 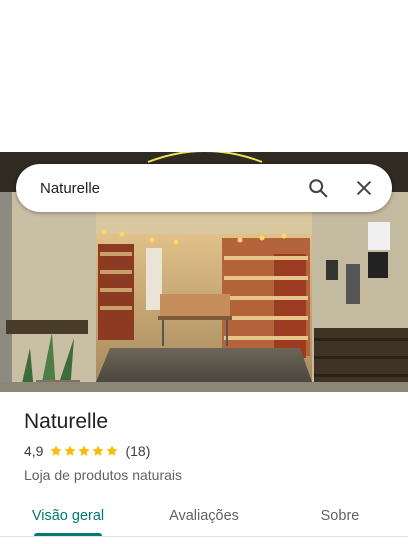 I want to click on search-icon, so click(x=318, y=188).